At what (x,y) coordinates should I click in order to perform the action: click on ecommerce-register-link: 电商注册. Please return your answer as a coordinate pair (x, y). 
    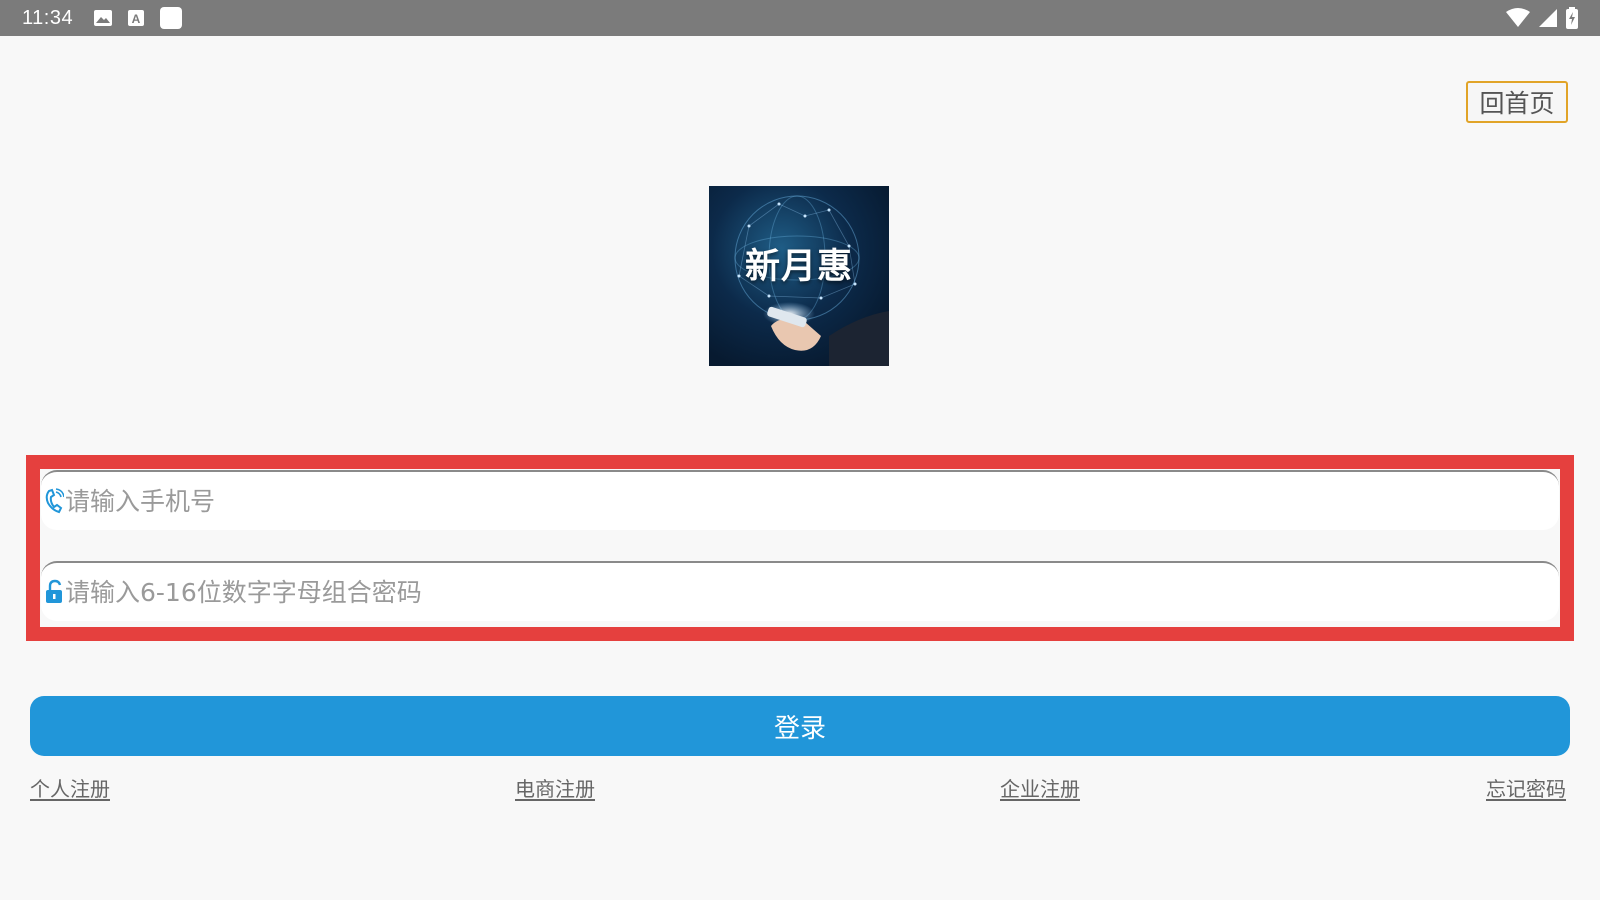
    Looking at the image, I should click on (555, 787).